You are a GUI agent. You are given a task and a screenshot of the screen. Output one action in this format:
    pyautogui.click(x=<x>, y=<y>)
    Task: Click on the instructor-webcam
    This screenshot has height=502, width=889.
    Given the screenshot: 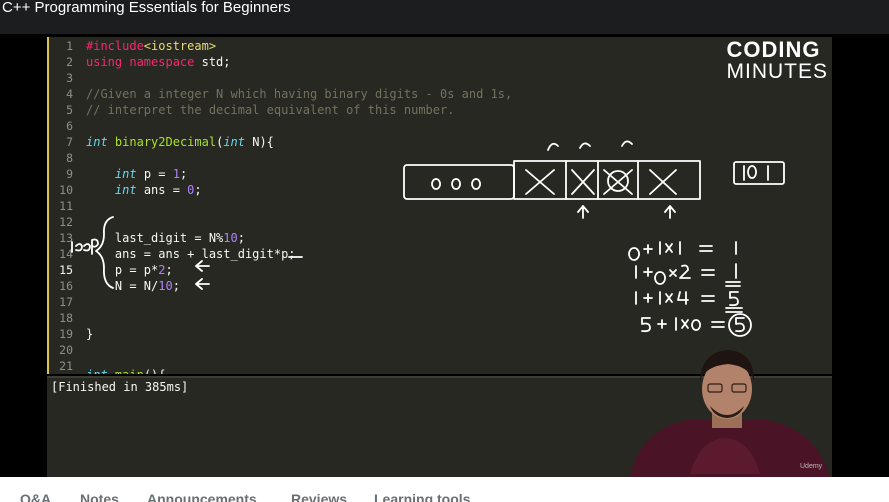 What is the action you would take?
    pyautogui.click(x=730, y=413)
    